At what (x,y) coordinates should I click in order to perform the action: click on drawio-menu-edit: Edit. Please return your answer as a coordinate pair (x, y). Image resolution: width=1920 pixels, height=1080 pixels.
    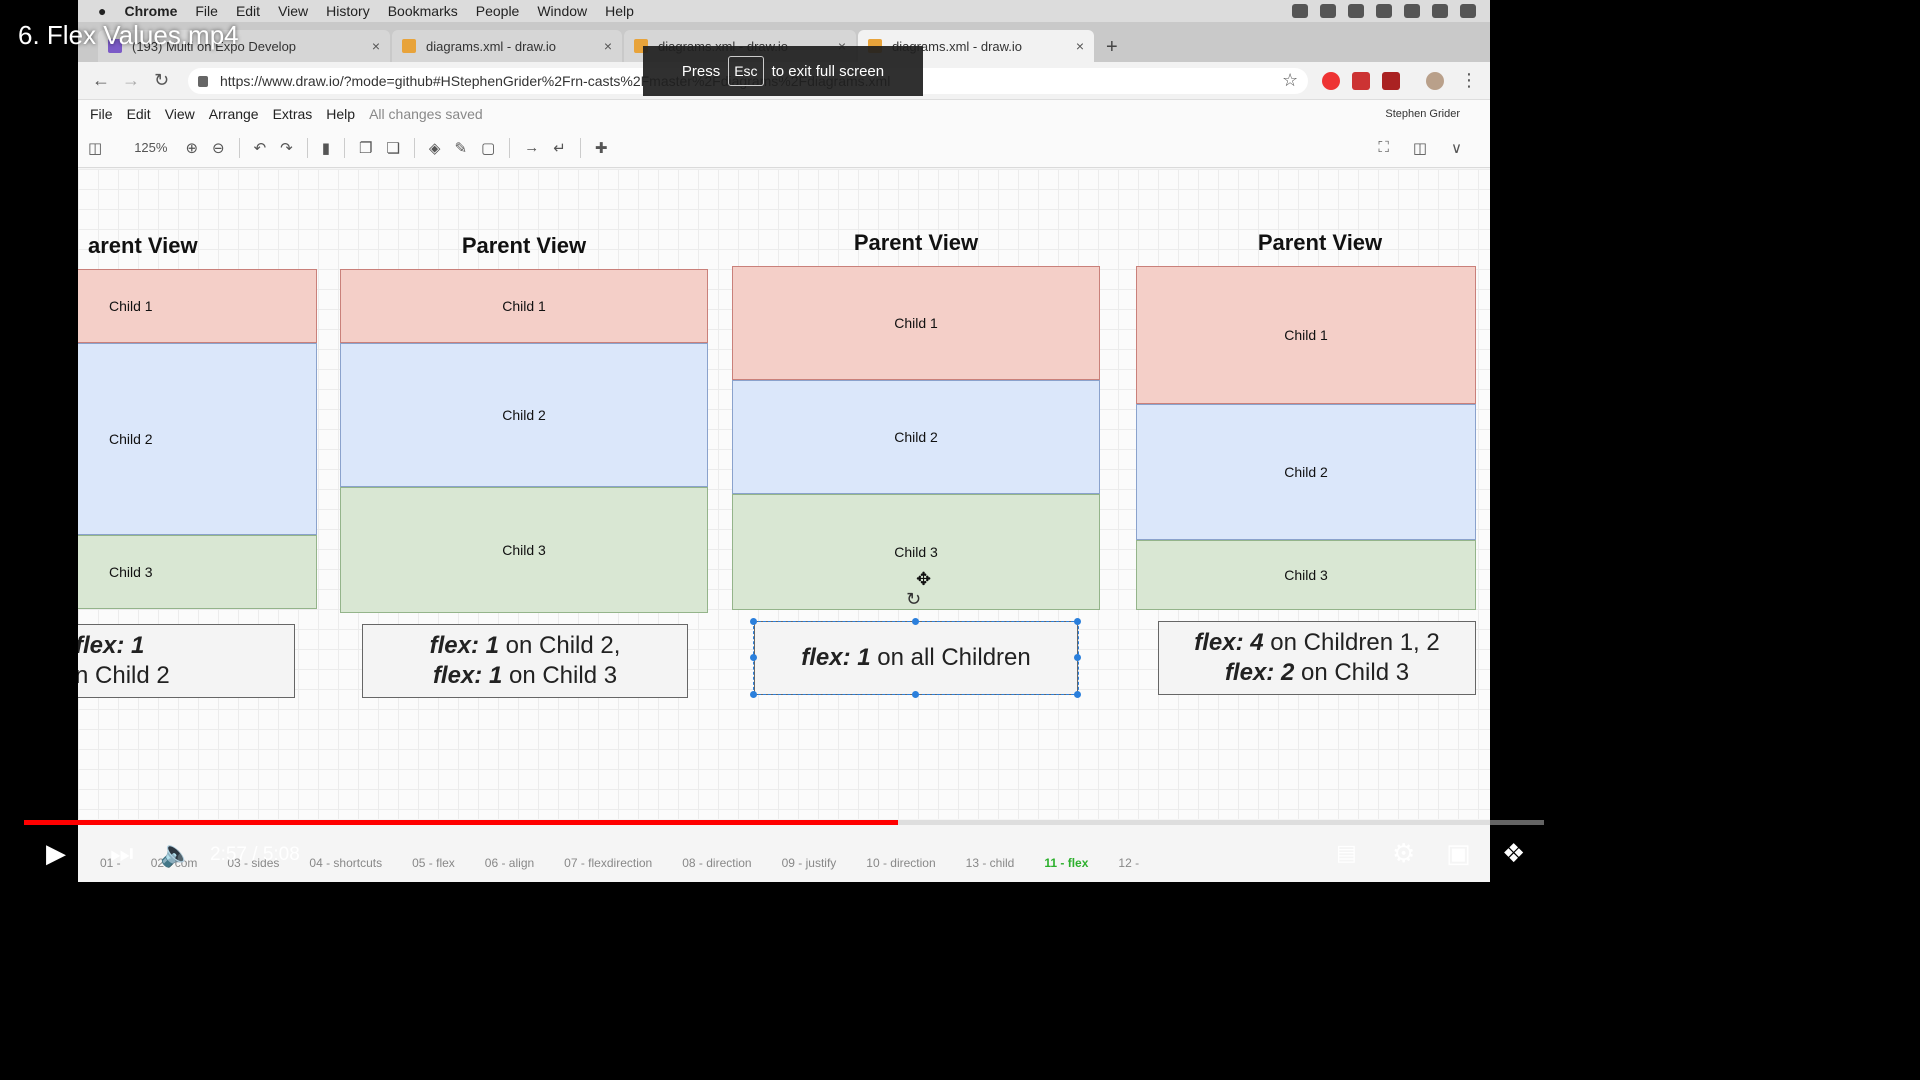
    Looking at the image, I should click on (139, 114).